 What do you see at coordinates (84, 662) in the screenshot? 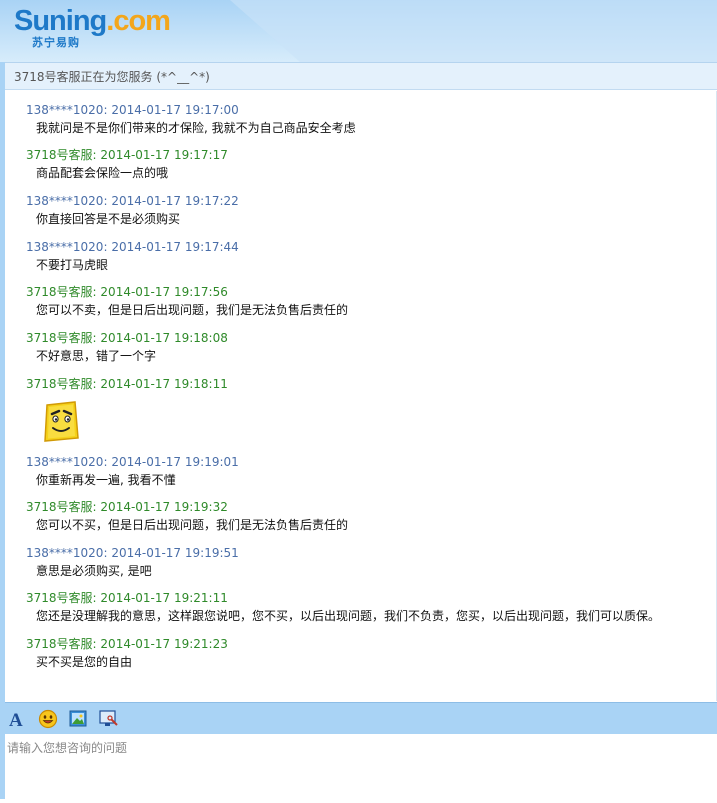
I see `message-text: 买不买是您的自由` at bounding box center [84, 662].